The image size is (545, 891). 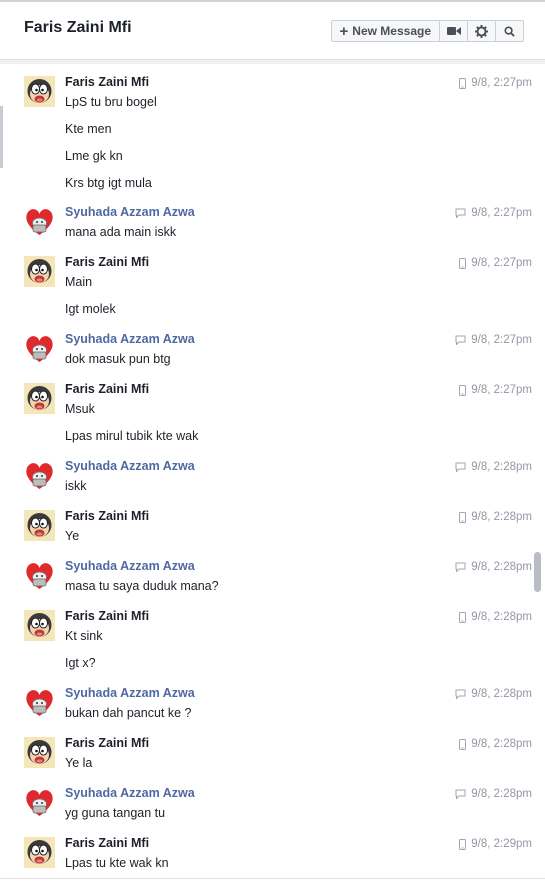 What do you see at coordinates (108, 183) in the screenshot?
I see `message-text: Krs btg igt mula` at bounding box center [108, 183].